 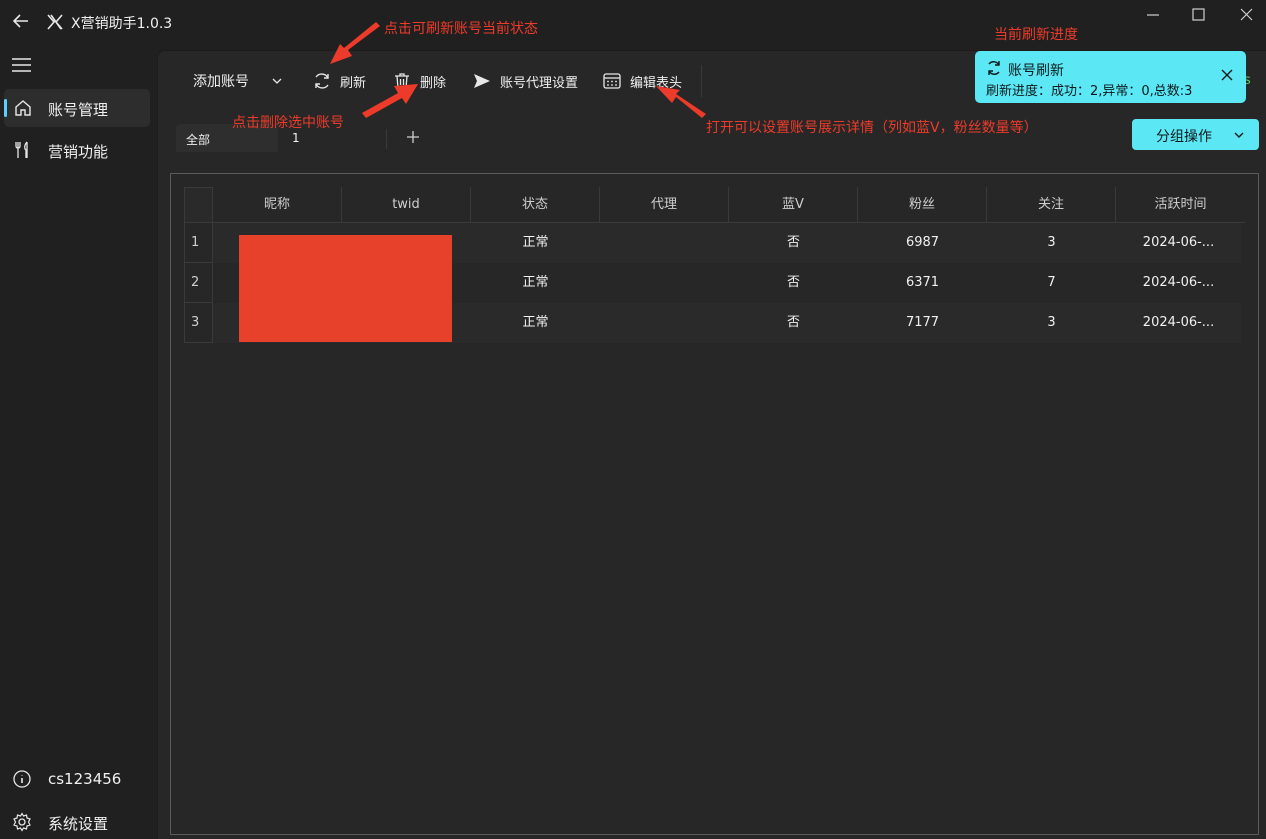 What do you see at coordinates (21, 149) in the screenshot?
I see `tools-icon` at bounding box center [21, 149].